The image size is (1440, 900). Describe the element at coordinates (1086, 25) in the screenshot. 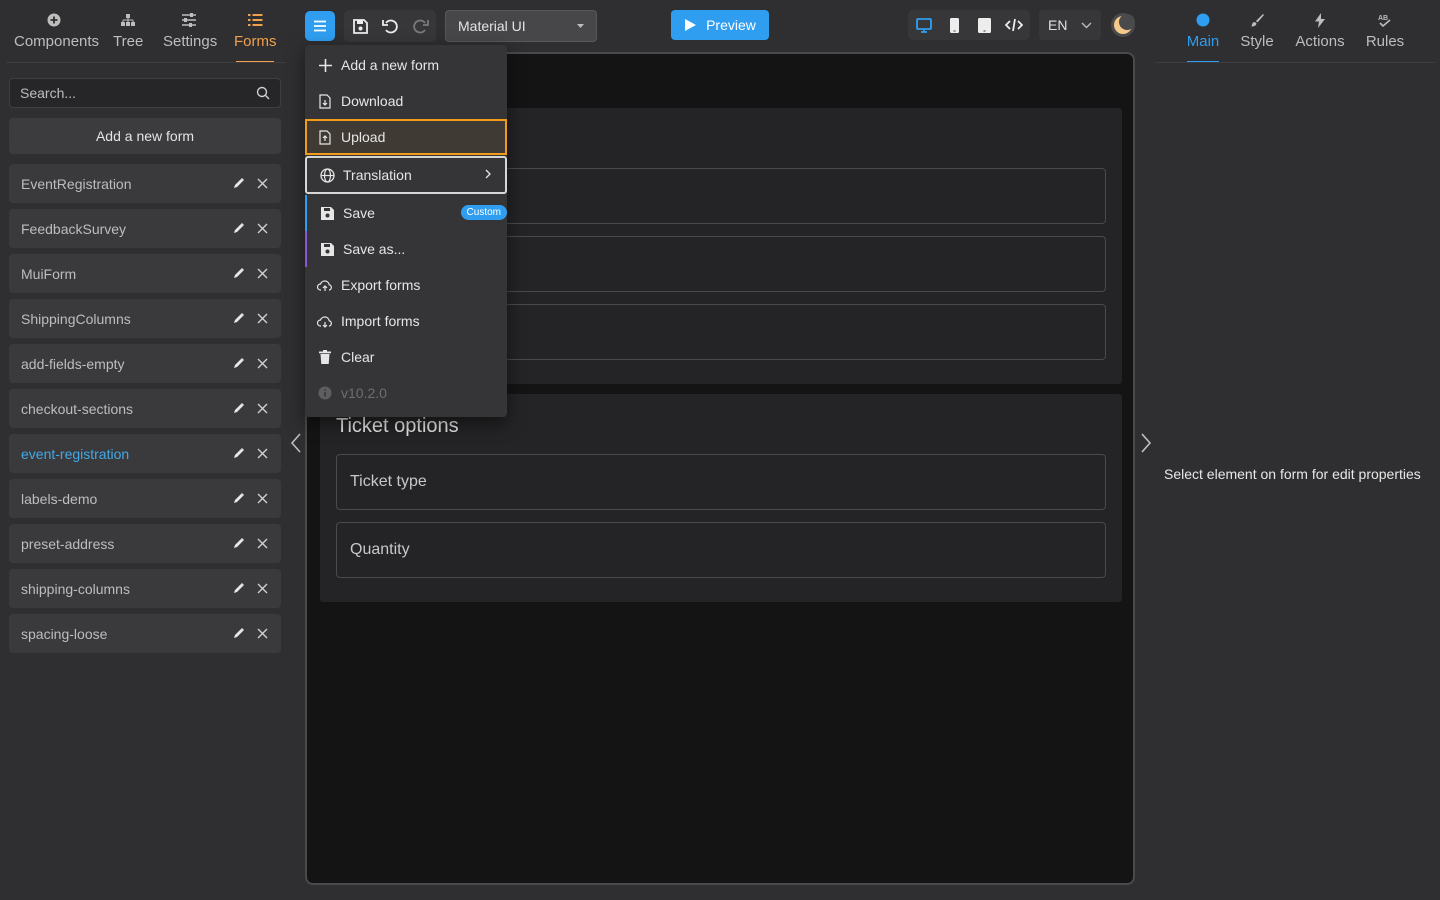

I see `chevron-down-icon` at that location.